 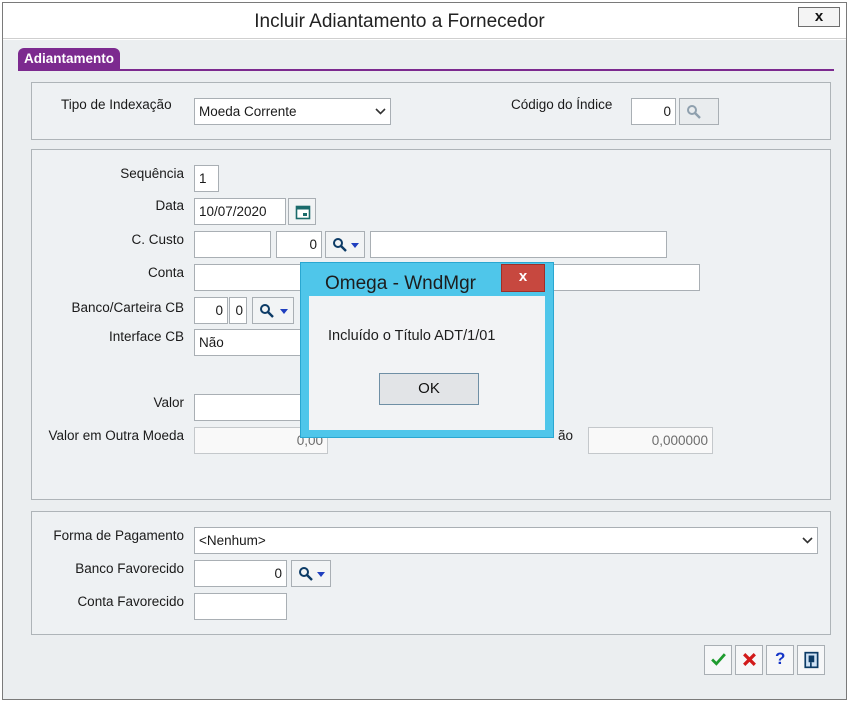 What do you see at coordinates (127, 307) in the screenshot?
I see `banco-carteira-label: Banco/Carteira CB` at bounding box center [127, 307].